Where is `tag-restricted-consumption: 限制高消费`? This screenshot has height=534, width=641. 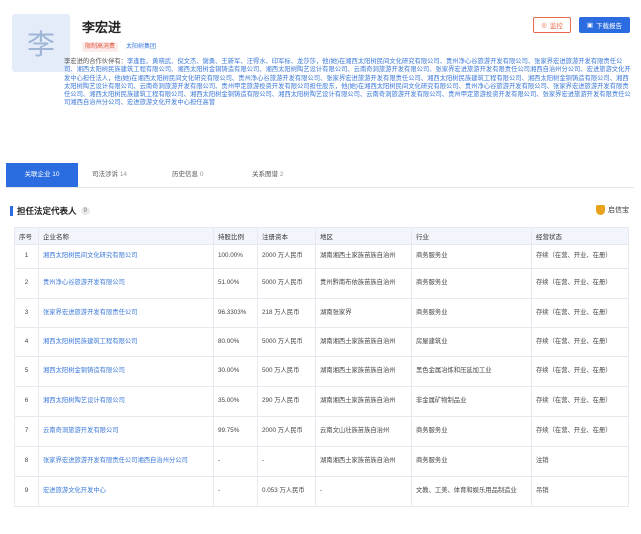
tag-restricted-consumption: 限制高消费 is located at coordinates (100, 47).